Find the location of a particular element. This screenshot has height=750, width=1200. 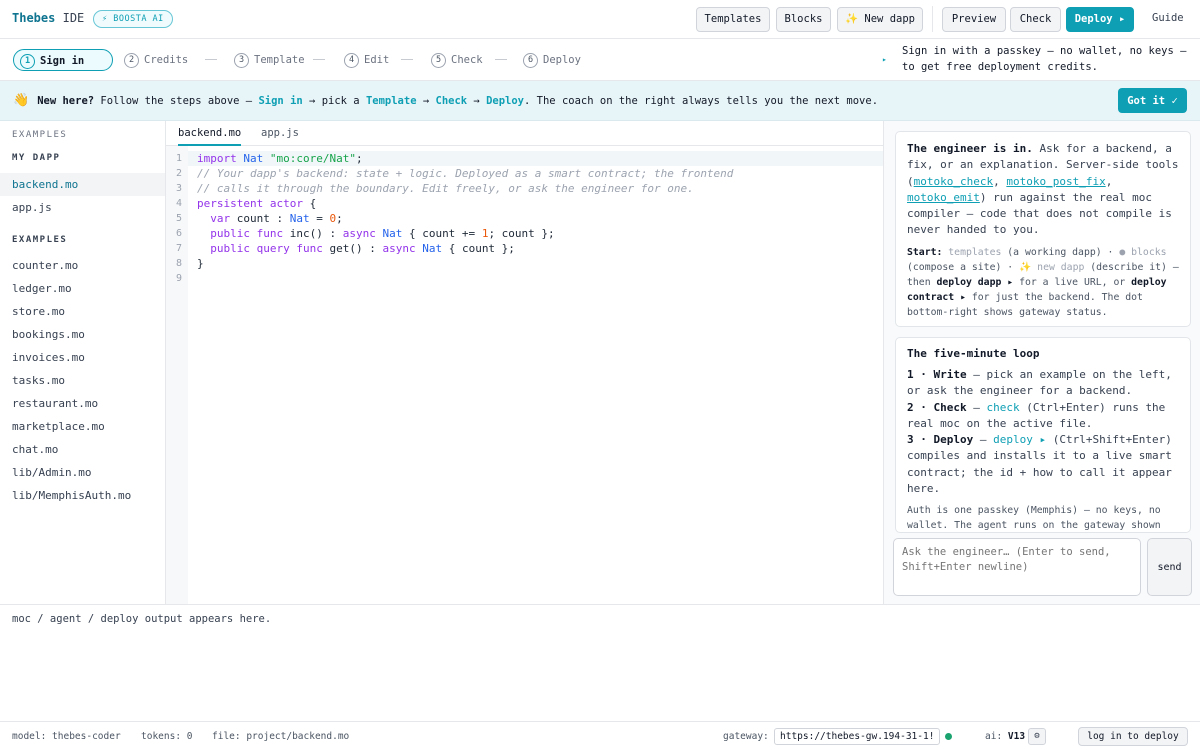

preview-button: Preview is located at coordinates (974, 19).